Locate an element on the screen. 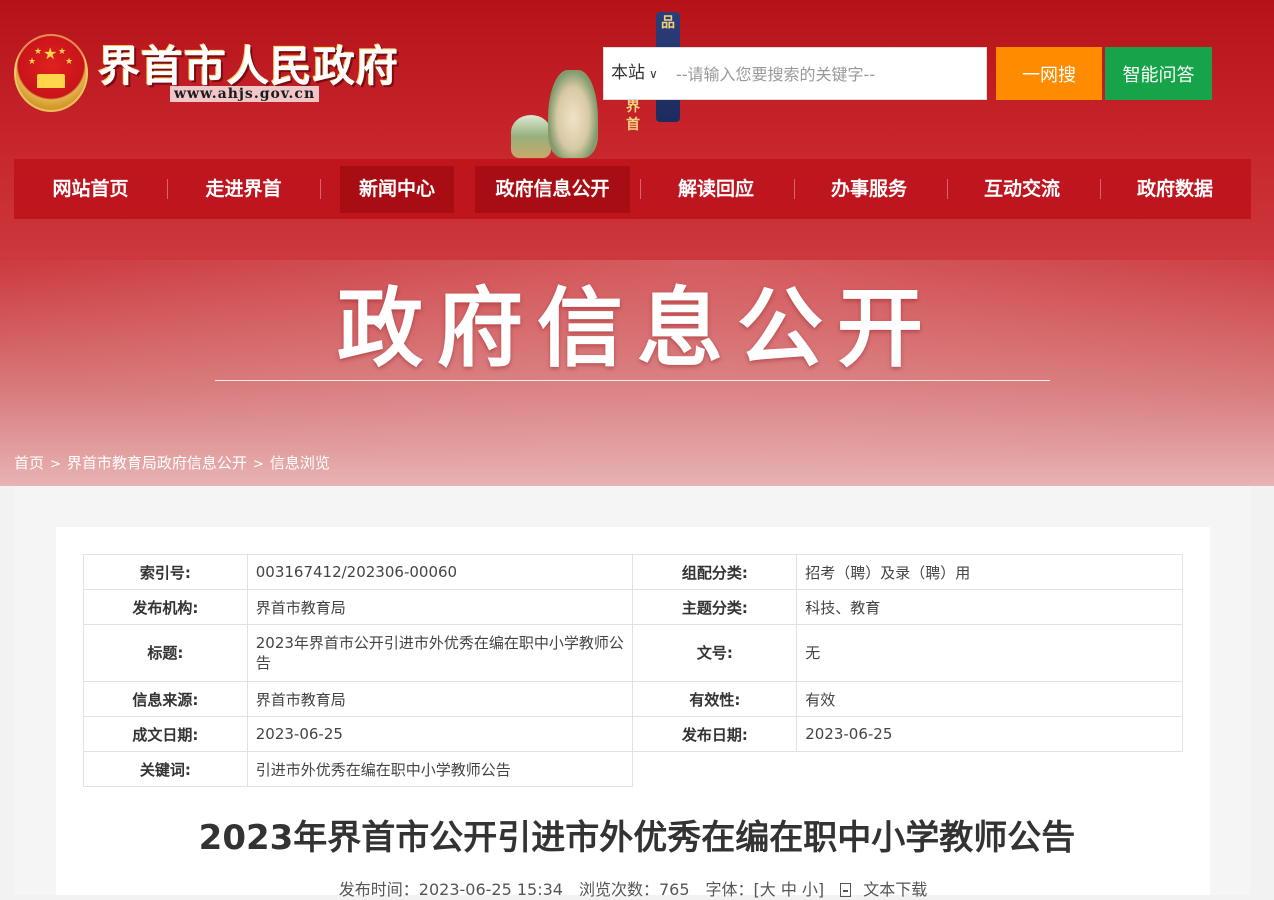  nav-item-news: 新闻中心 is located at coordinates (397, 189).